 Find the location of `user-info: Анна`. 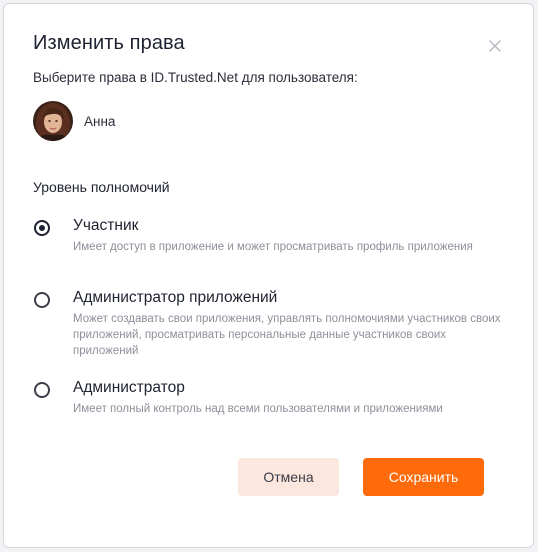

user-info: Анна is located at coordinates (74, 121).